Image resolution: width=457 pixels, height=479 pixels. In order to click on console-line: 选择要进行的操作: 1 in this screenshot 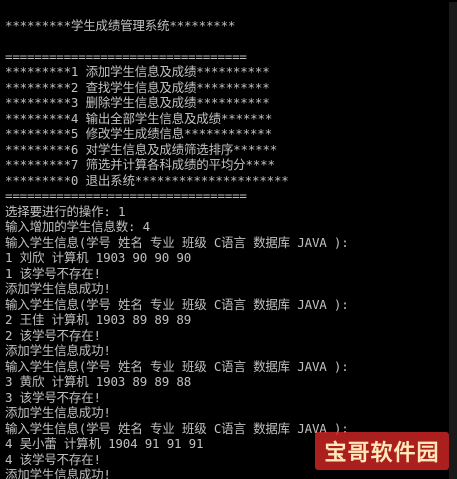, I will do `click(65, 211)`.